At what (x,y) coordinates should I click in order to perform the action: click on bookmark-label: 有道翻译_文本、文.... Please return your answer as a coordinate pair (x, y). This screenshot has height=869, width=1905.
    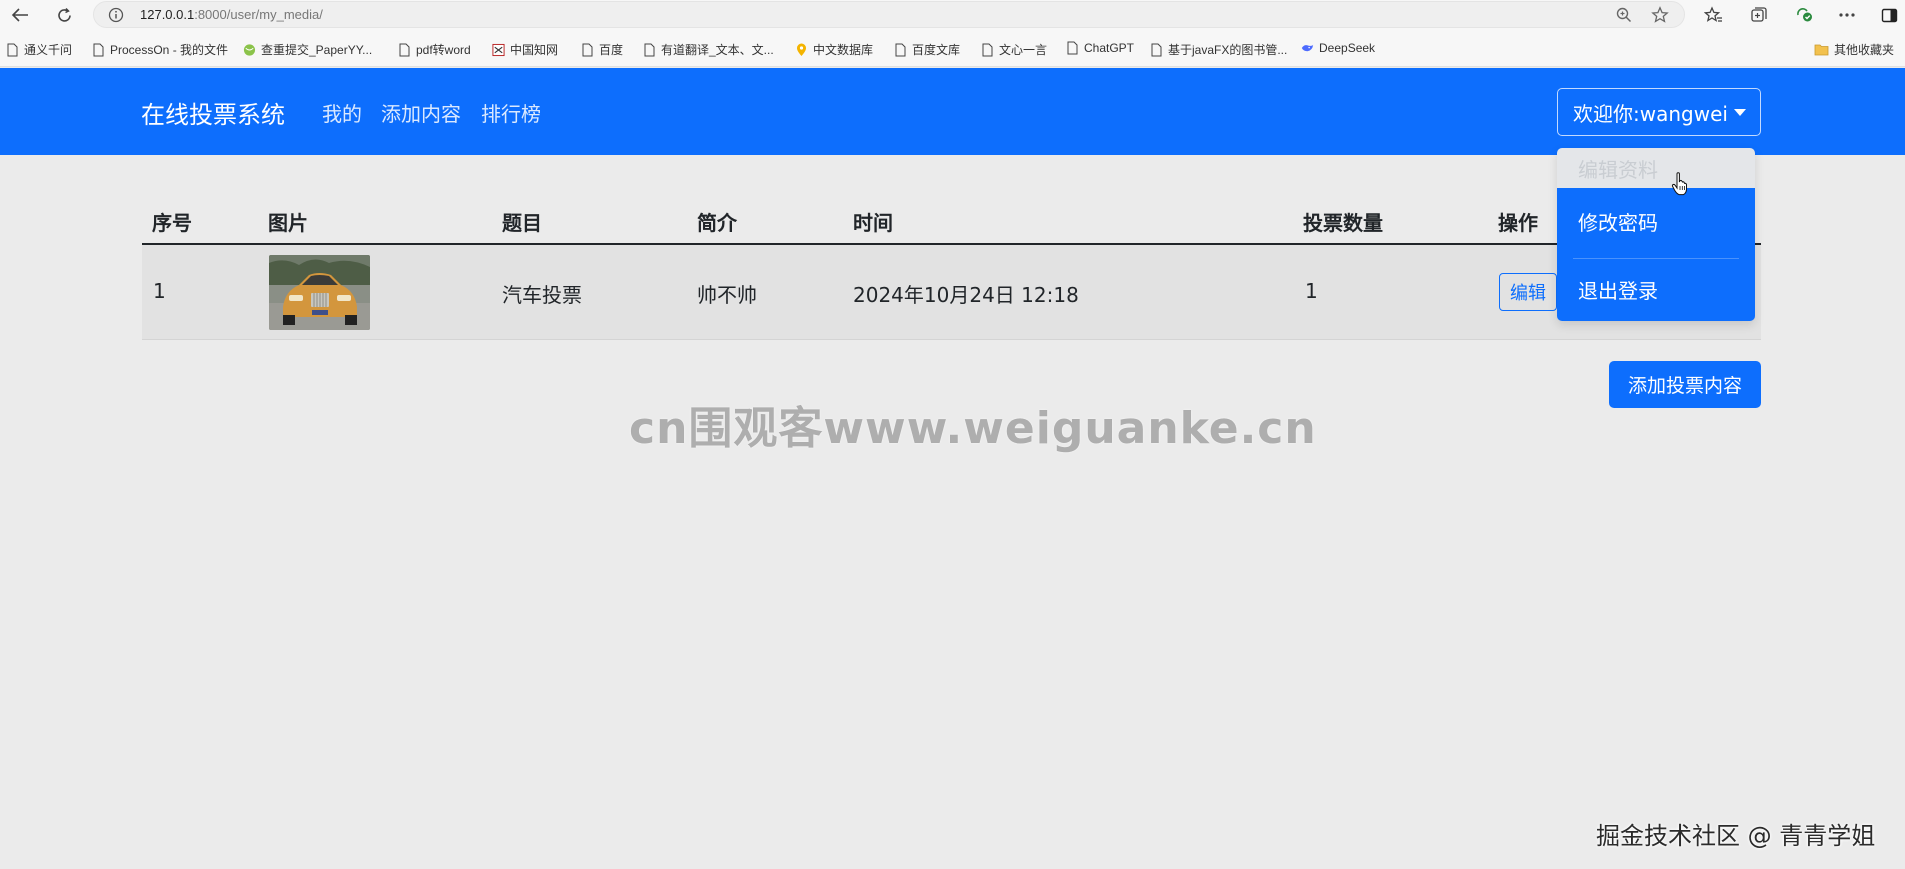
    Looking at the image, I should click on (717, 50).